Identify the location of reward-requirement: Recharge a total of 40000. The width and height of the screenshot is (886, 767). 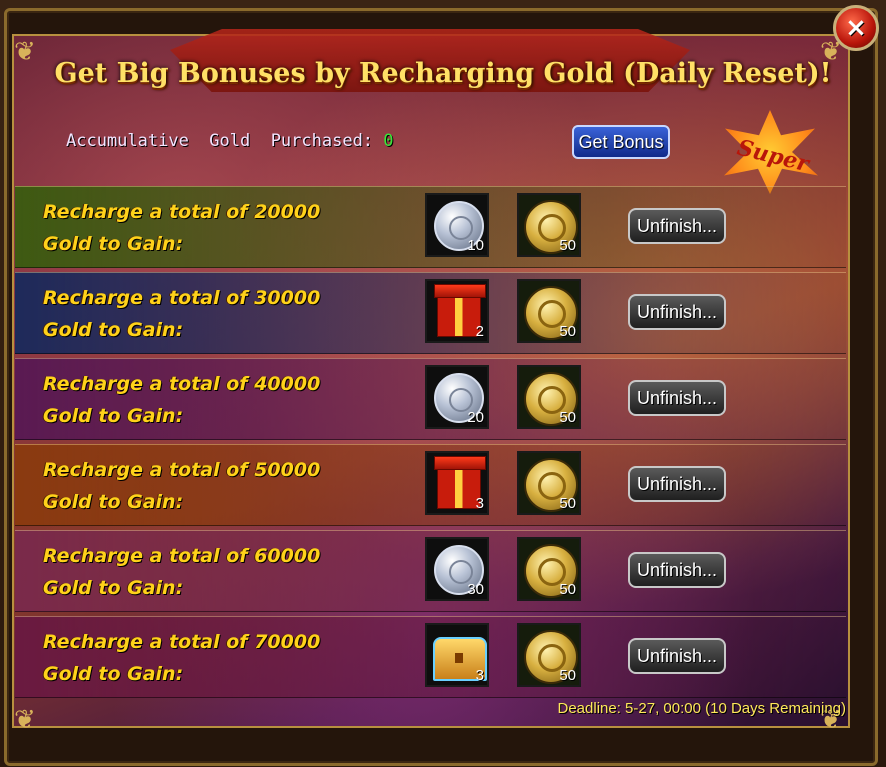
(182, 384).